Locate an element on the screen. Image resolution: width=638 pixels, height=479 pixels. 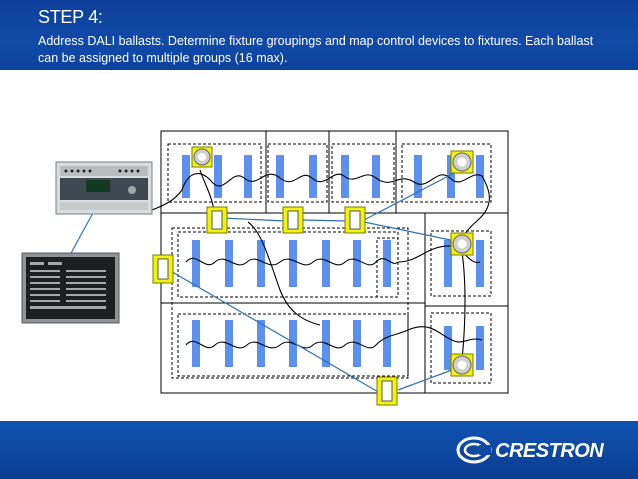
touchpanel is located at coordinates (70, 288).